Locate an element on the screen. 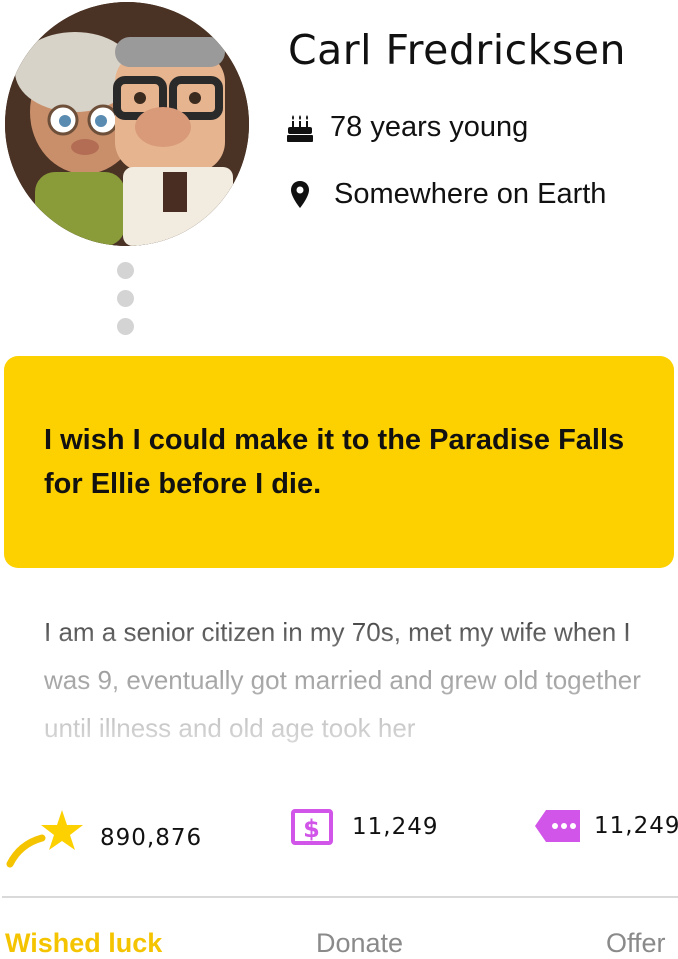 This screenshot has width=678, height=959. age-row: 78 years young is located at coordinates (407, 127).